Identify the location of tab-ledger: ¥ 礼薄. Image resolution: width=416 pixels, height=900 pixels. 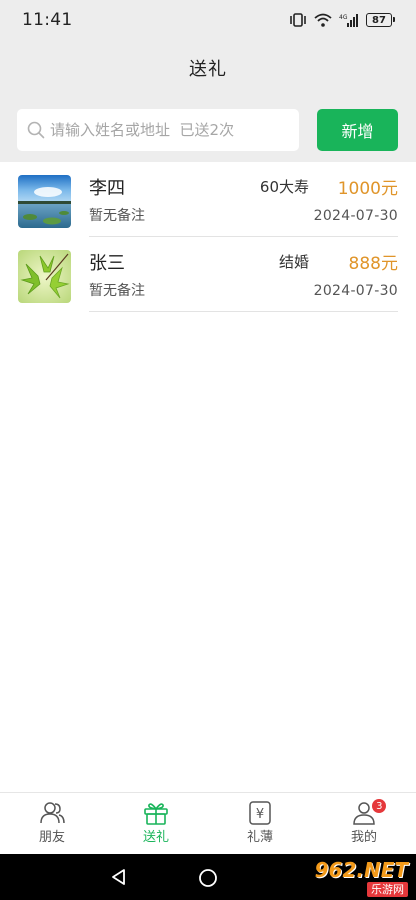
(260, 823).